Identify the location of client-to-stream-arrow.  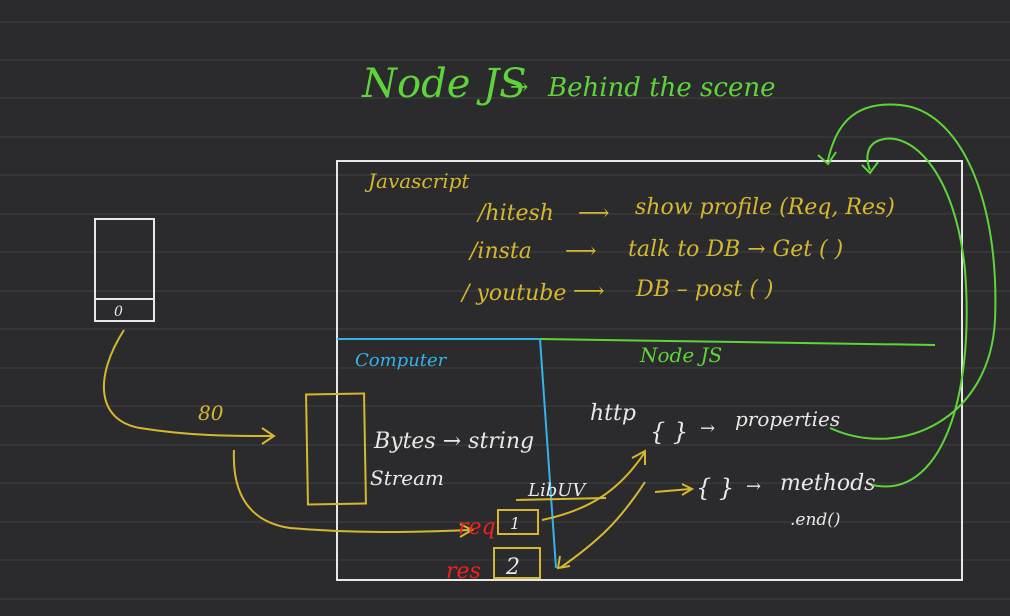
(187, 383).